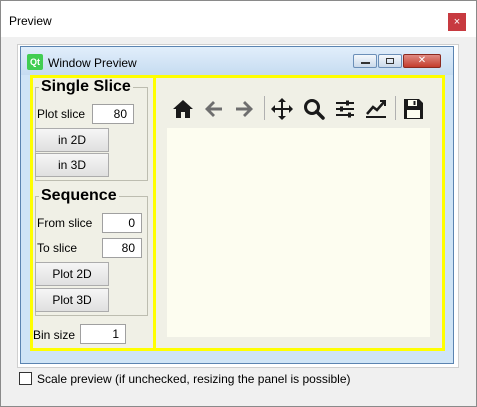 The image size is (477, 407). I want to click on home-icon, so click(183, 109).